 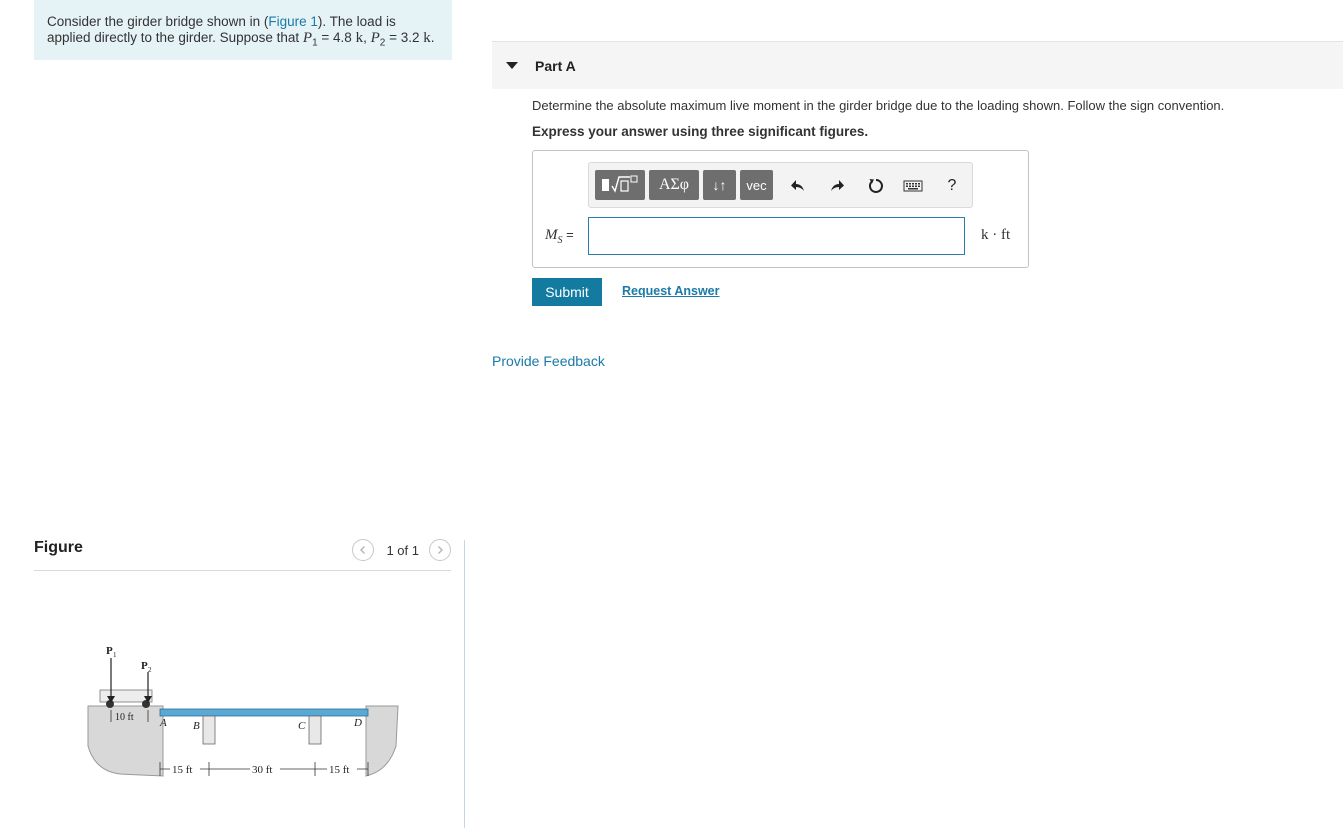 I want to click on figure-link: Figure 1, so click(x=293, y=21).